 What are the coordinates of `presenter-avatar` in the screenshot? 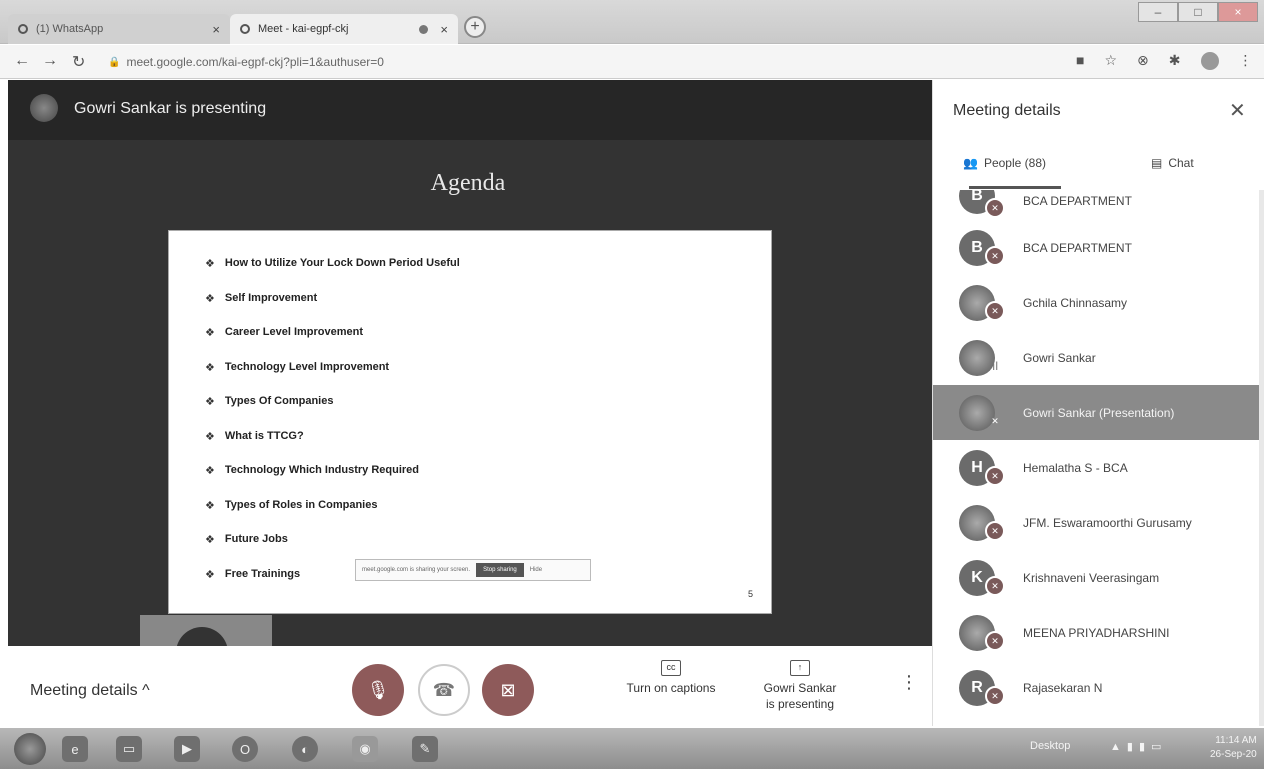 It's located at (44, 108).